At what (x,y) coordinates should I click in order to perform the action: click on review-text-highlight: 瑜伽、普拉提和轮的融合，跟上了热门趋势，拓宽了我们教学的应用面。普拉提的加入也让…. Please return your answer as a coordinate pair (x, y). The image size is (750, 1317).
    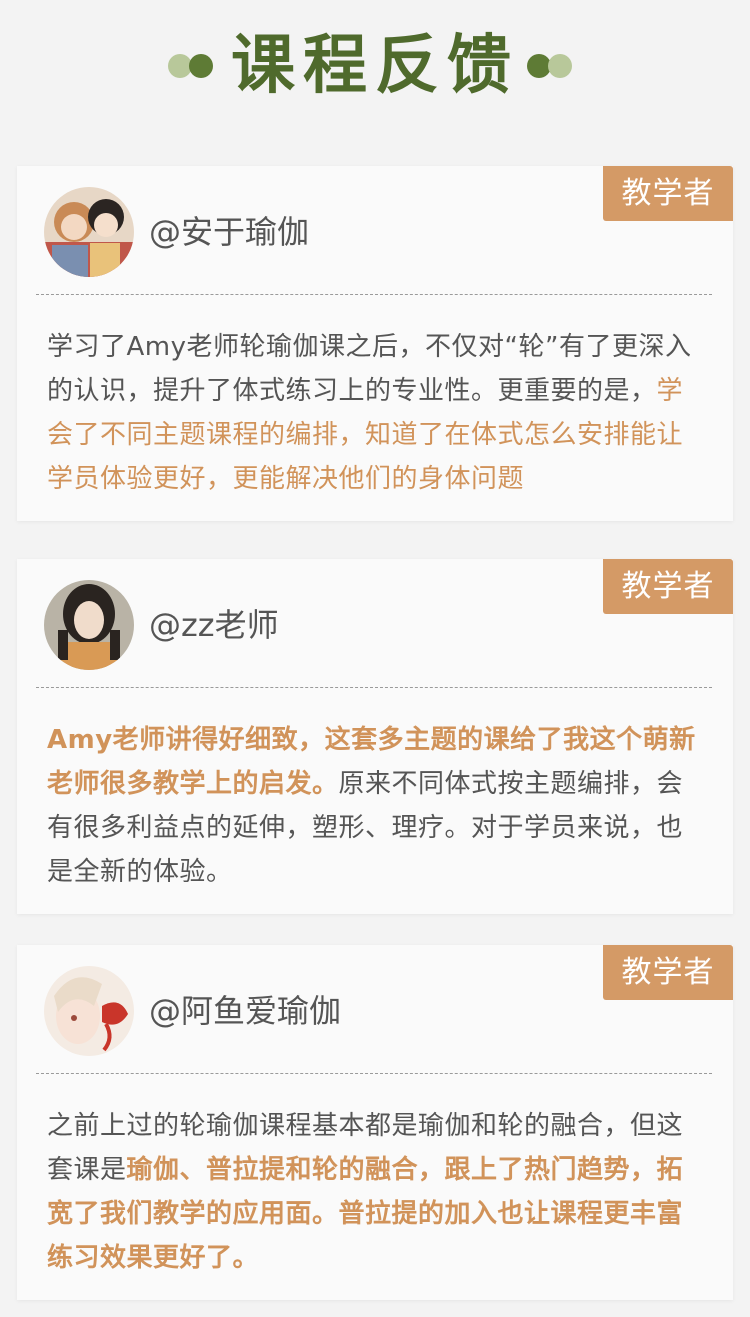
    Looking at the image, I should click on (365, 1214).